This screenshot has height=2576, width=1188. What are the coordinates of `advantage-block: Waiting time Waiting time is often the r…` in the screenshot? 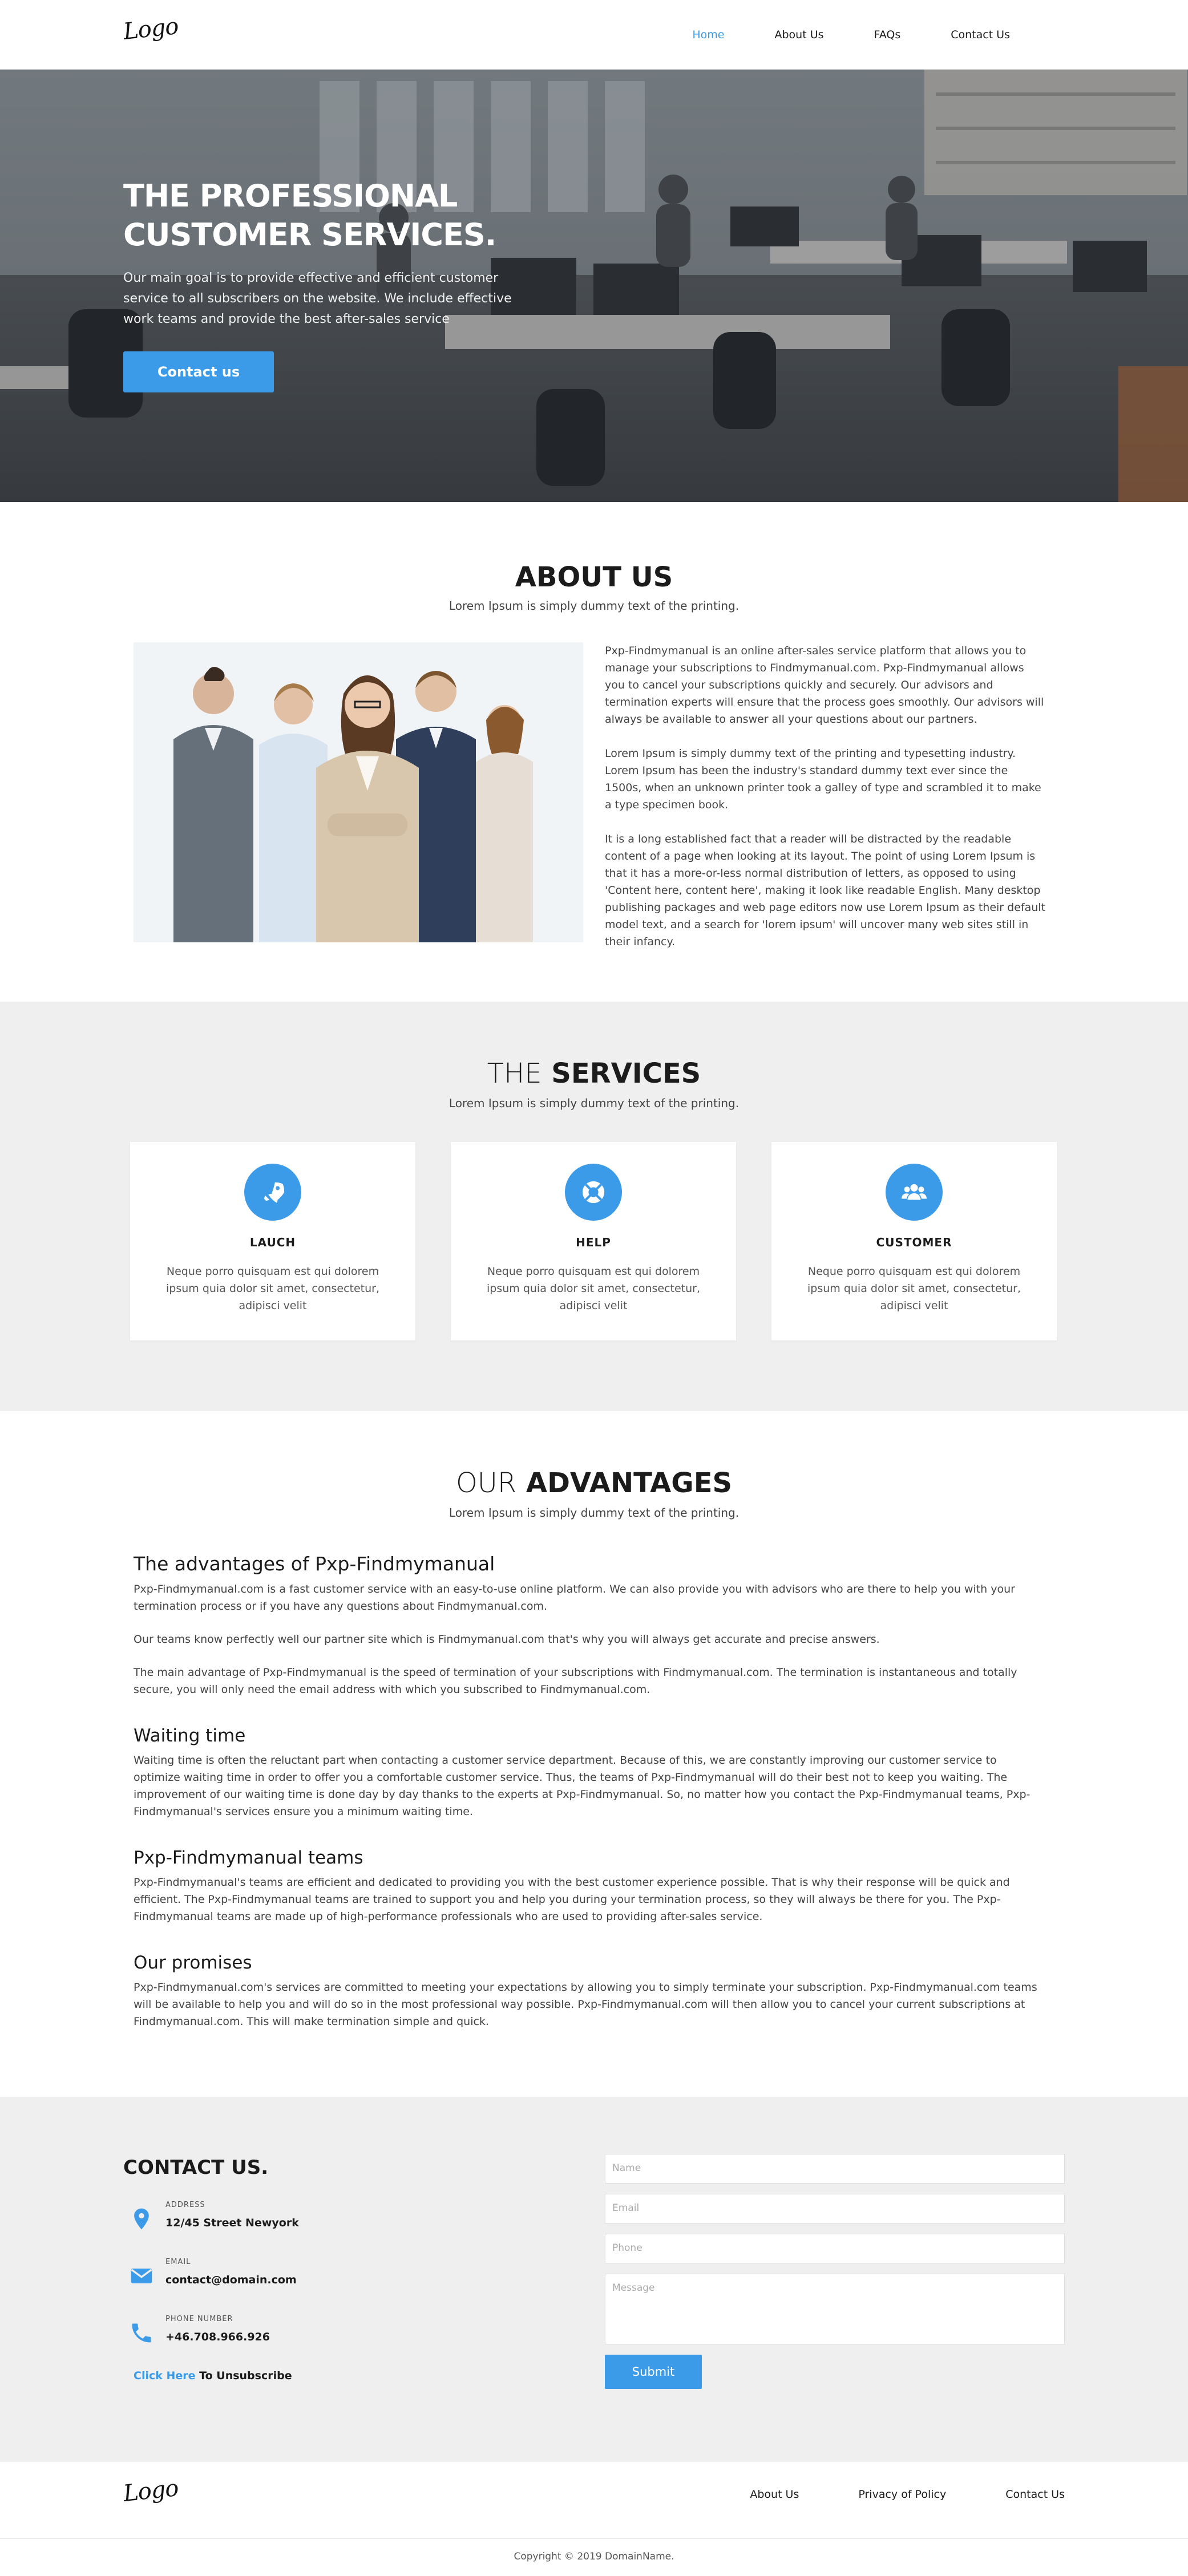 It's located at (590, 1773).